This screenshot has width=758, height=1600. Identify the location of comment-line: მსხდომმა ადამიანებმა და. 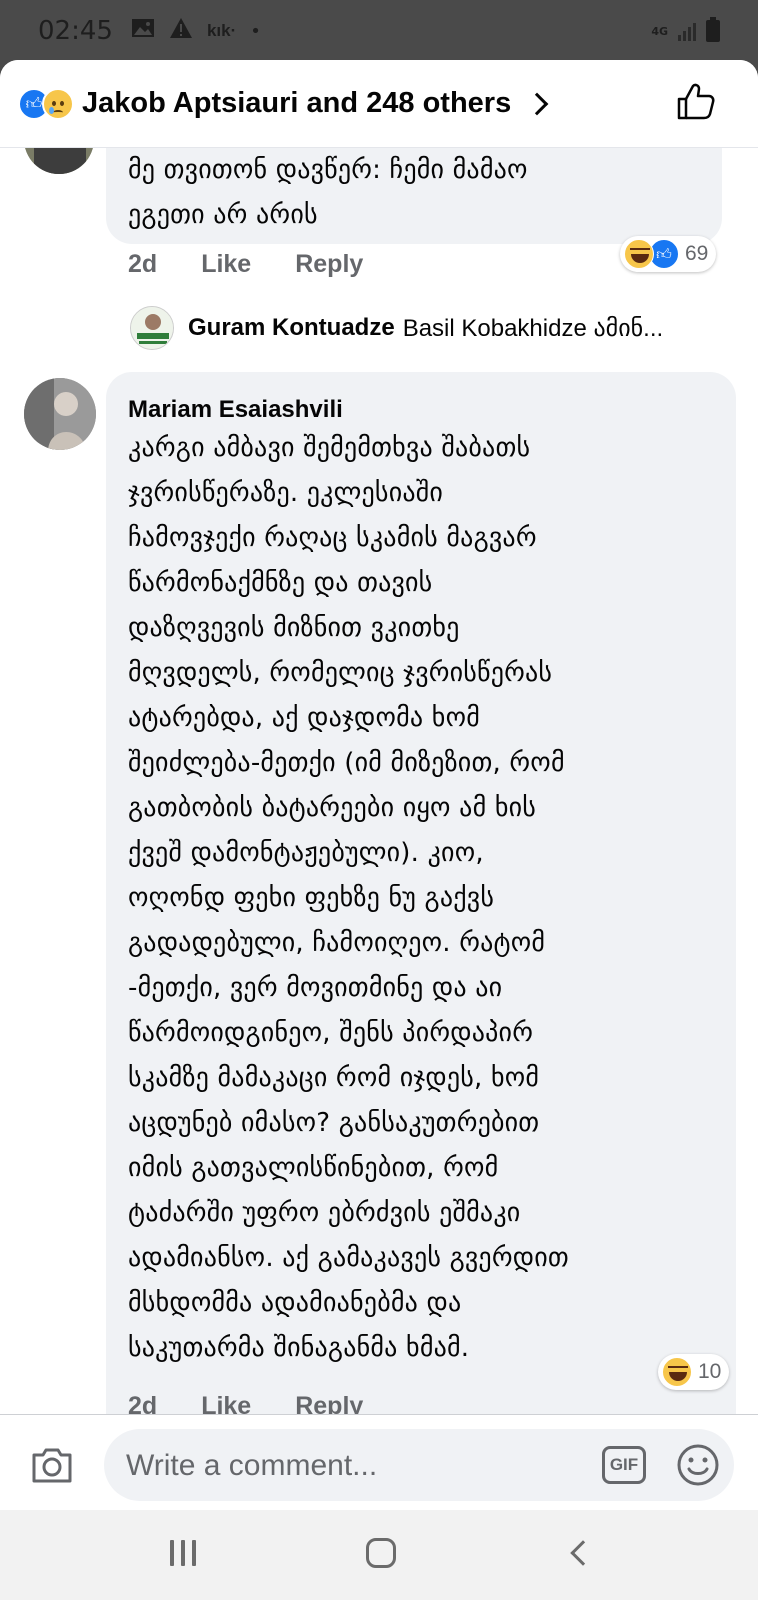
(295, 1303).